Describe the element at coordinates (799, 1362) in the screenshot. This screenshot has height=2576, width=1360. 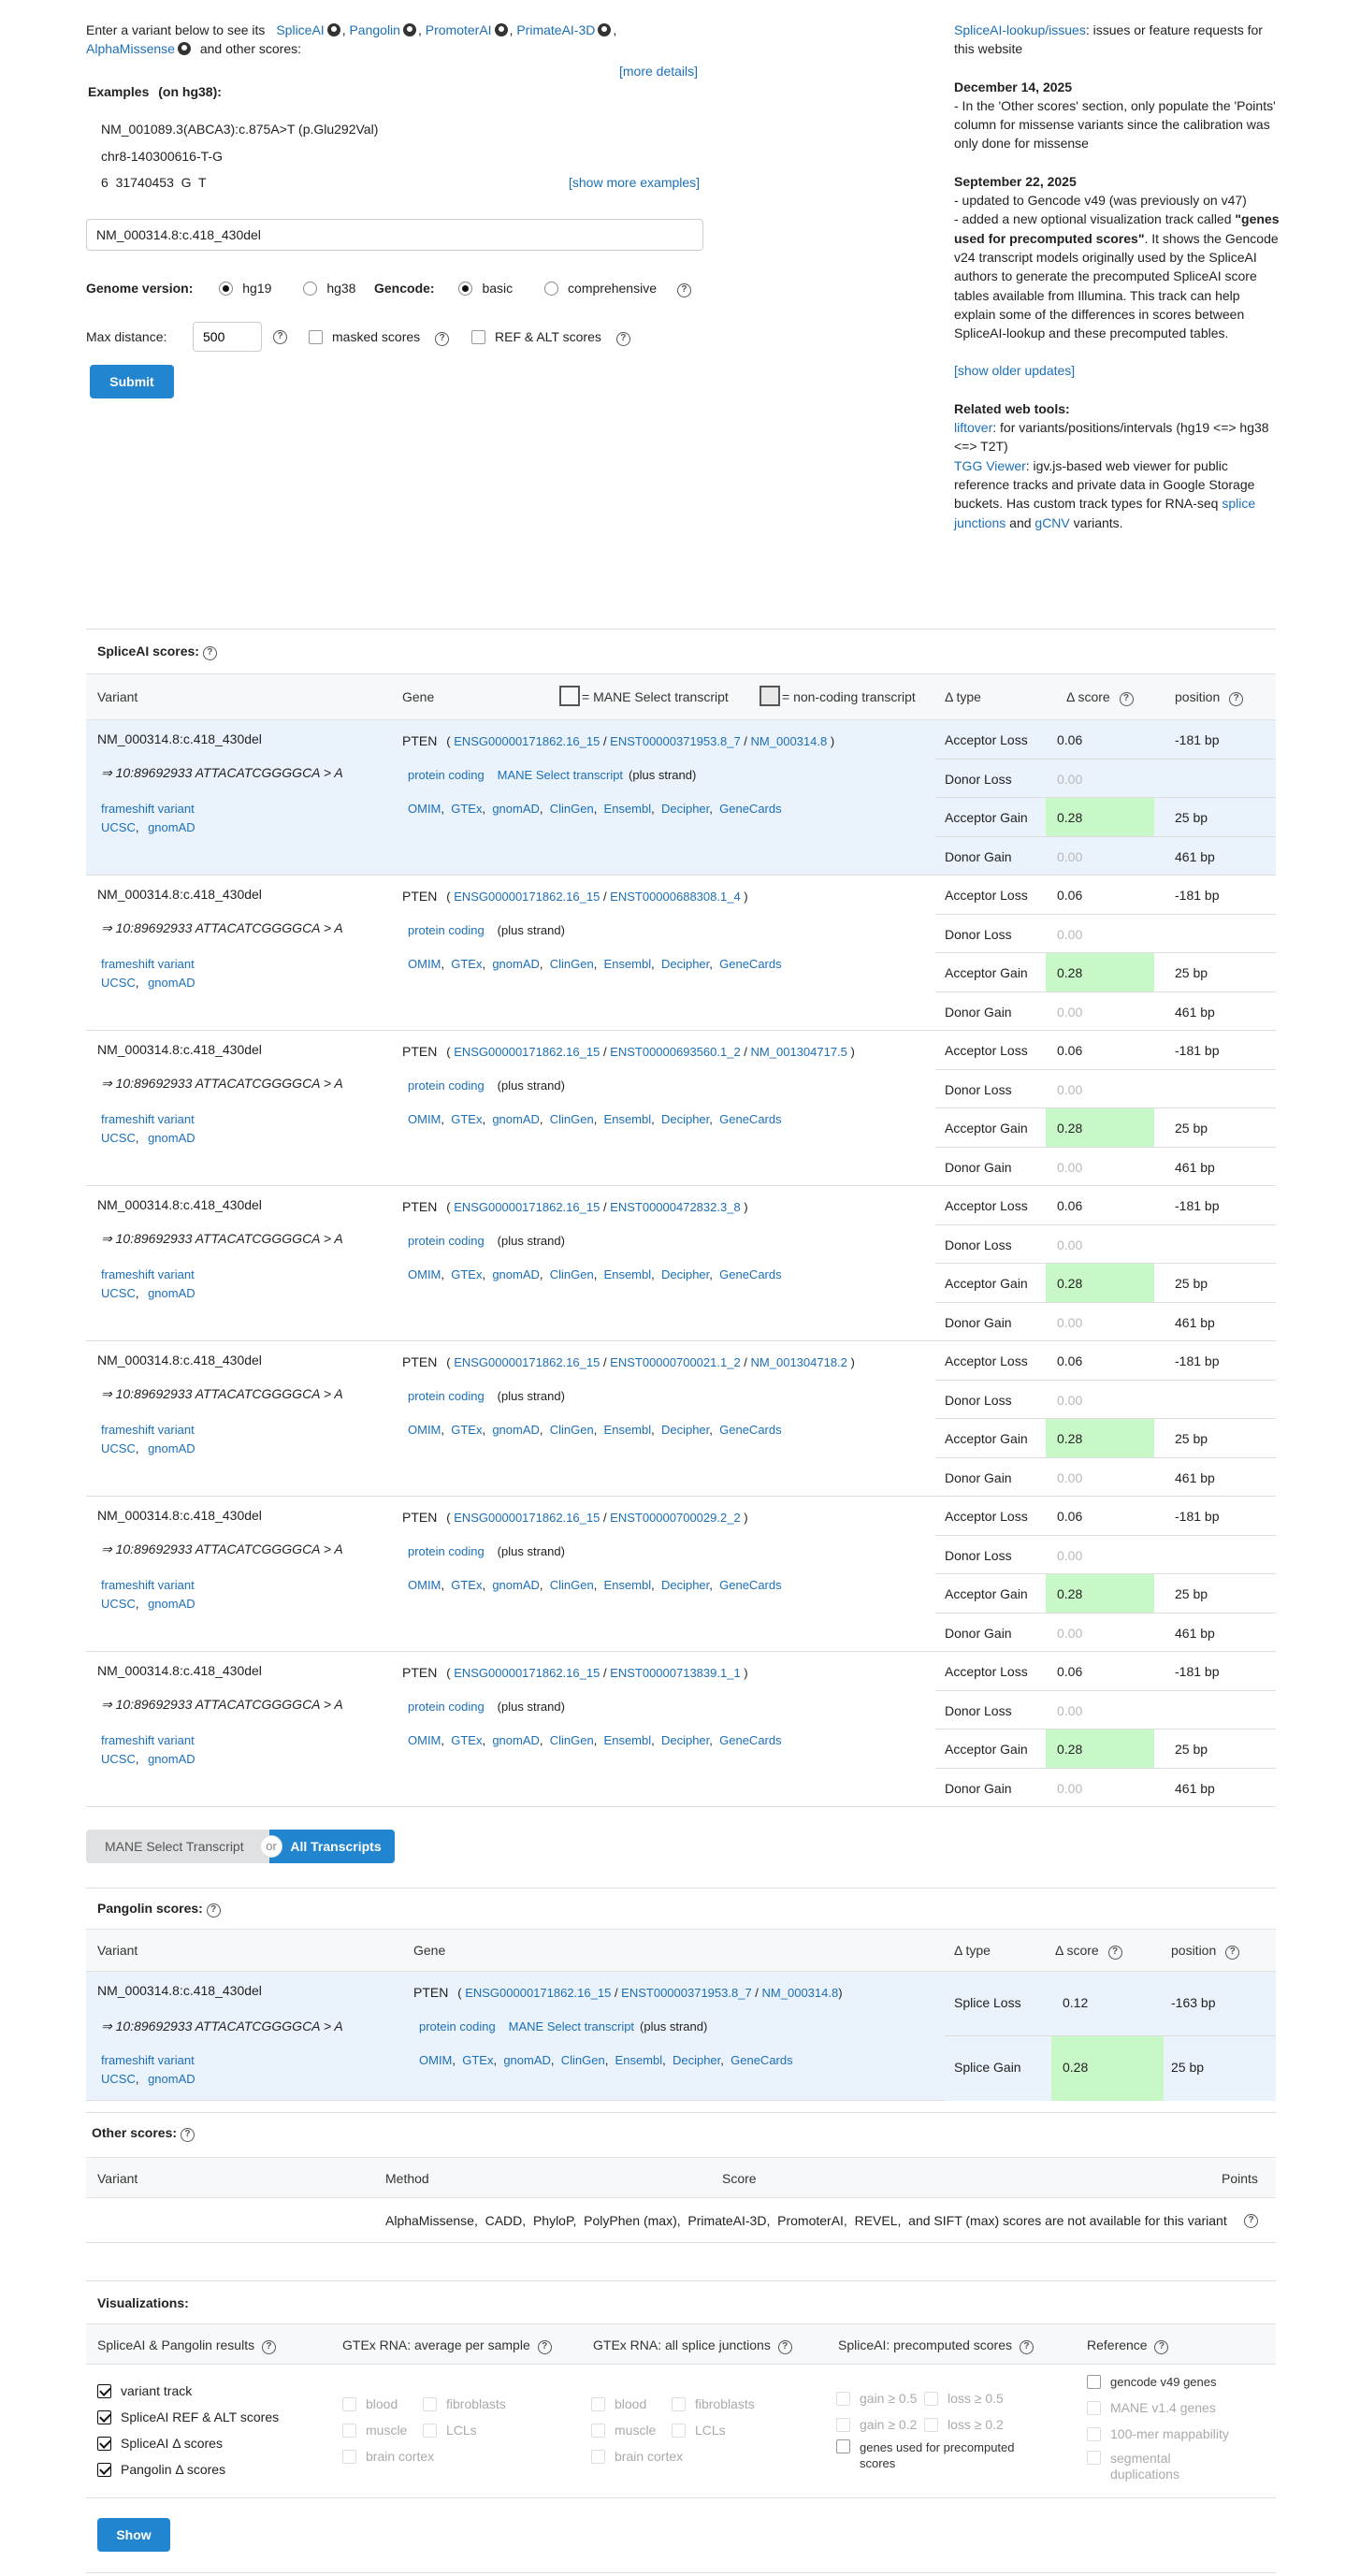
I see `refseq-link: NM_001304718.2` at that location.